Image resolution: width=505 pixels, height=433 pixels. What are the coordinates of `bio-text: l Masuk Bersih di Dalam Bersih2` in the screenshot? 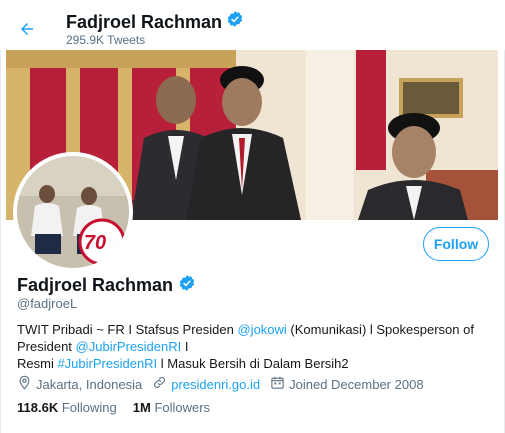 It's located at (253, 363).